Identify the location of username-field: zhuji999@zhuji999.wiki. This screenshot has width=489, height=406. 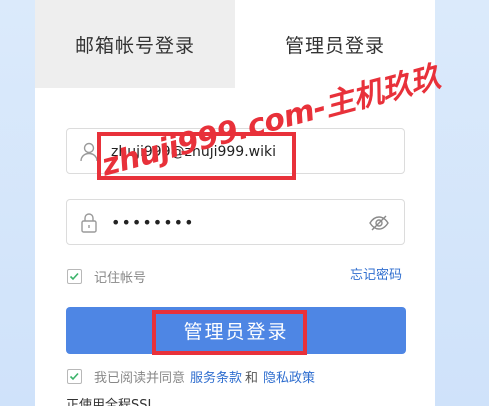
(235, 151).